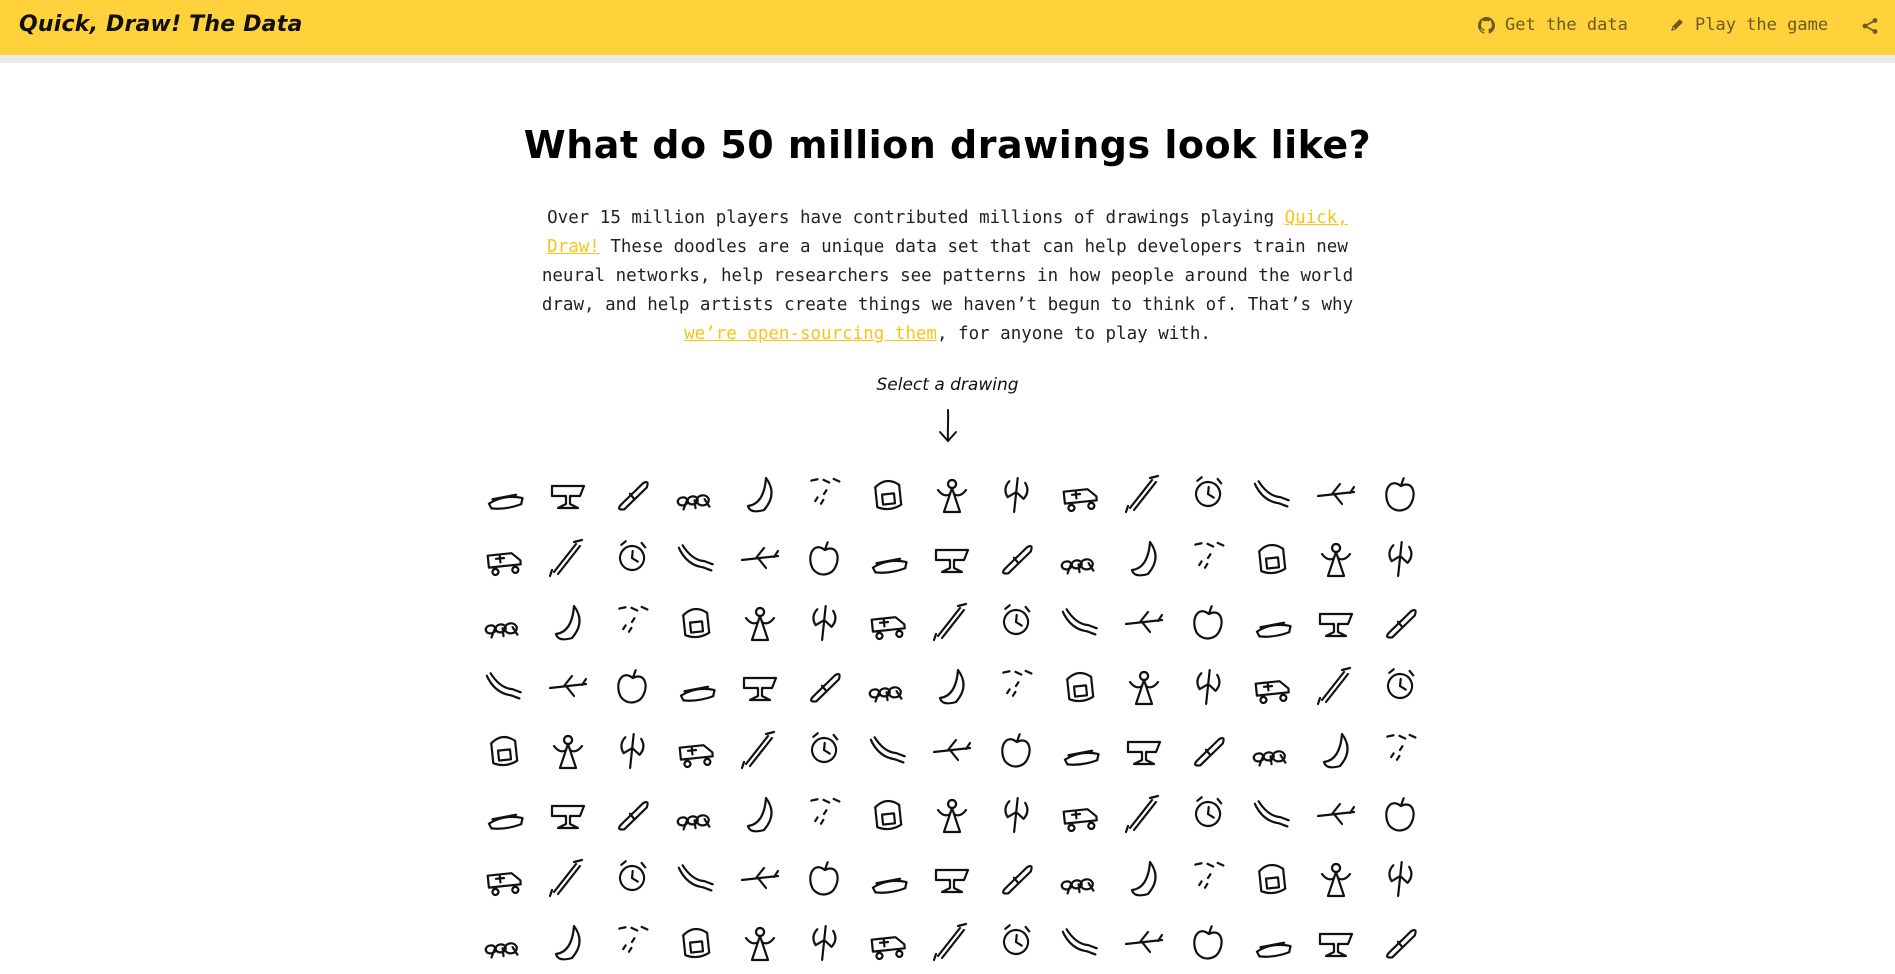 The image size is (1895, 974). I want to click on drawing-bush, so click(696, 686).